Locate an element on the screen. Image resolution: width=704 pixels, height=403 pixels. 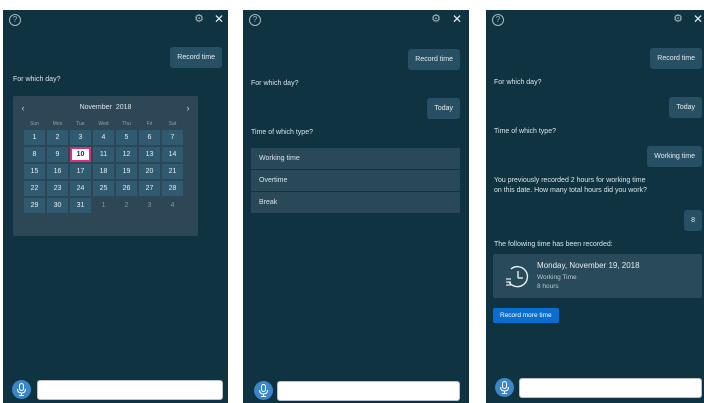
calendar-day: 15 is located at coordinates (34, 171).